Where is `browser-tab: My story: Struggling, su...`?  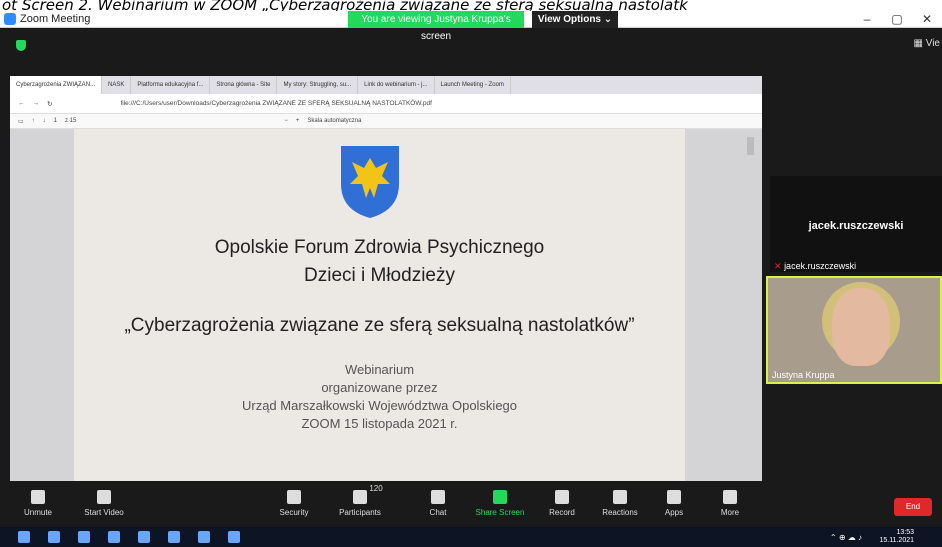
browser-tab: My story: Struggling, su... is located at coordinates (318, 85).